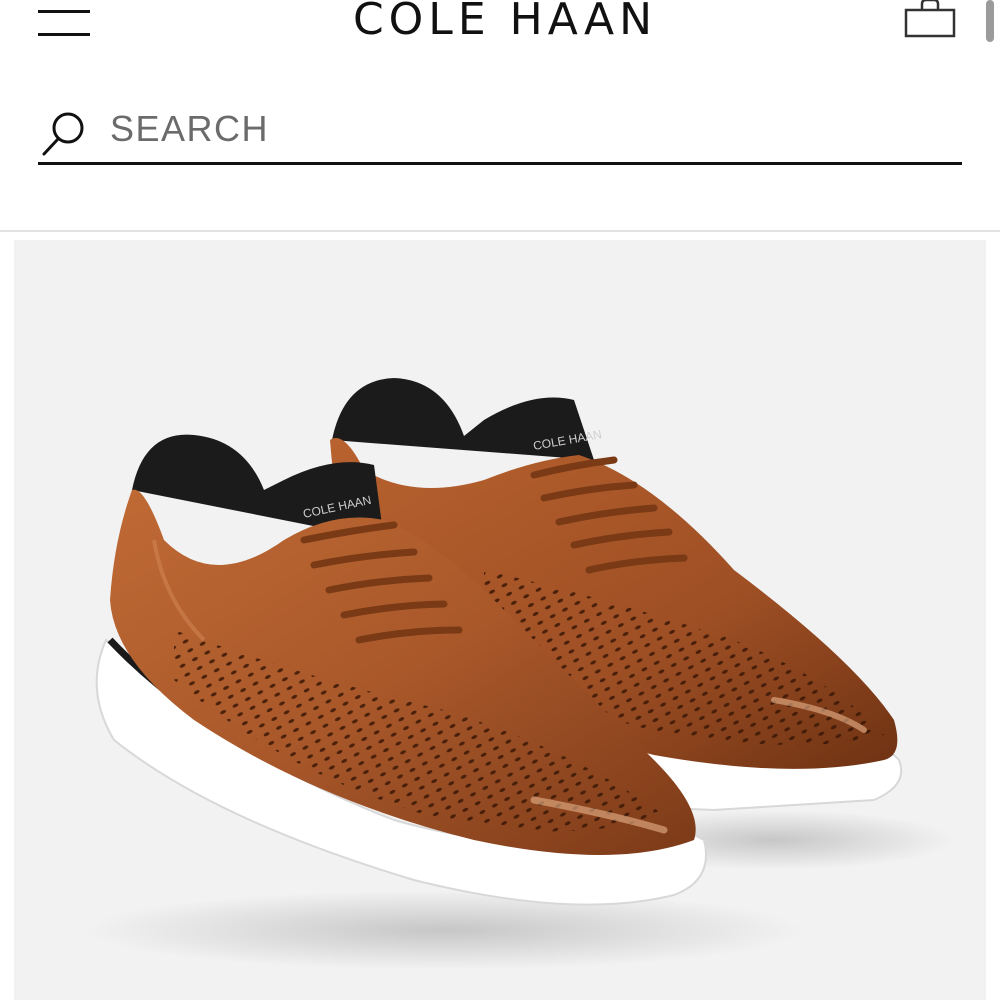  What do you see at coordinates (500, 231) in the screenshot?
I see `header-divider` at bounding box center [500, 231].